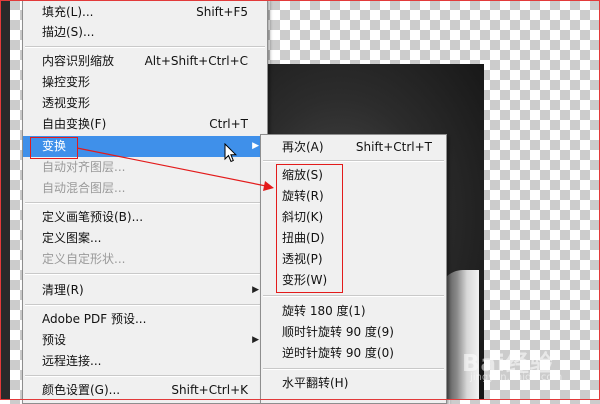 The width and height of the screenshot is (600, 404). I want to click on menu-item-fill: 填充(L)... Shift+F5, so click(145, 12).